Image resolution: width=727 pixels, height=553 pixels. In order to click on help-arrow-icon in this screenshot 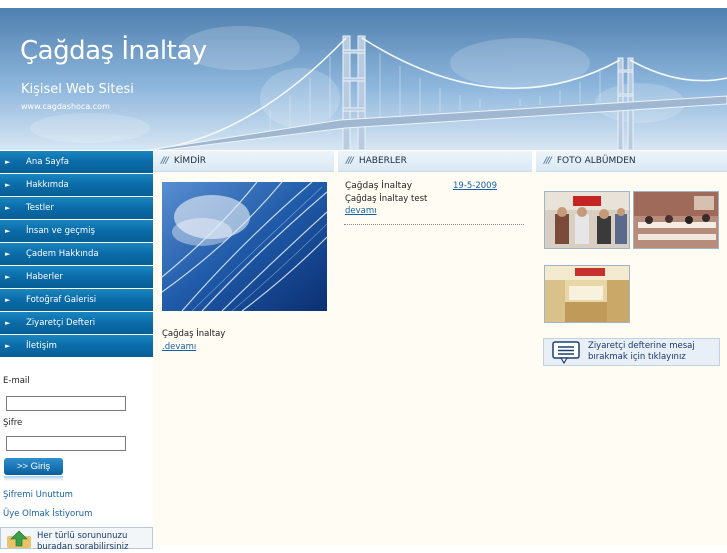, I will do `click(19, 539)`.